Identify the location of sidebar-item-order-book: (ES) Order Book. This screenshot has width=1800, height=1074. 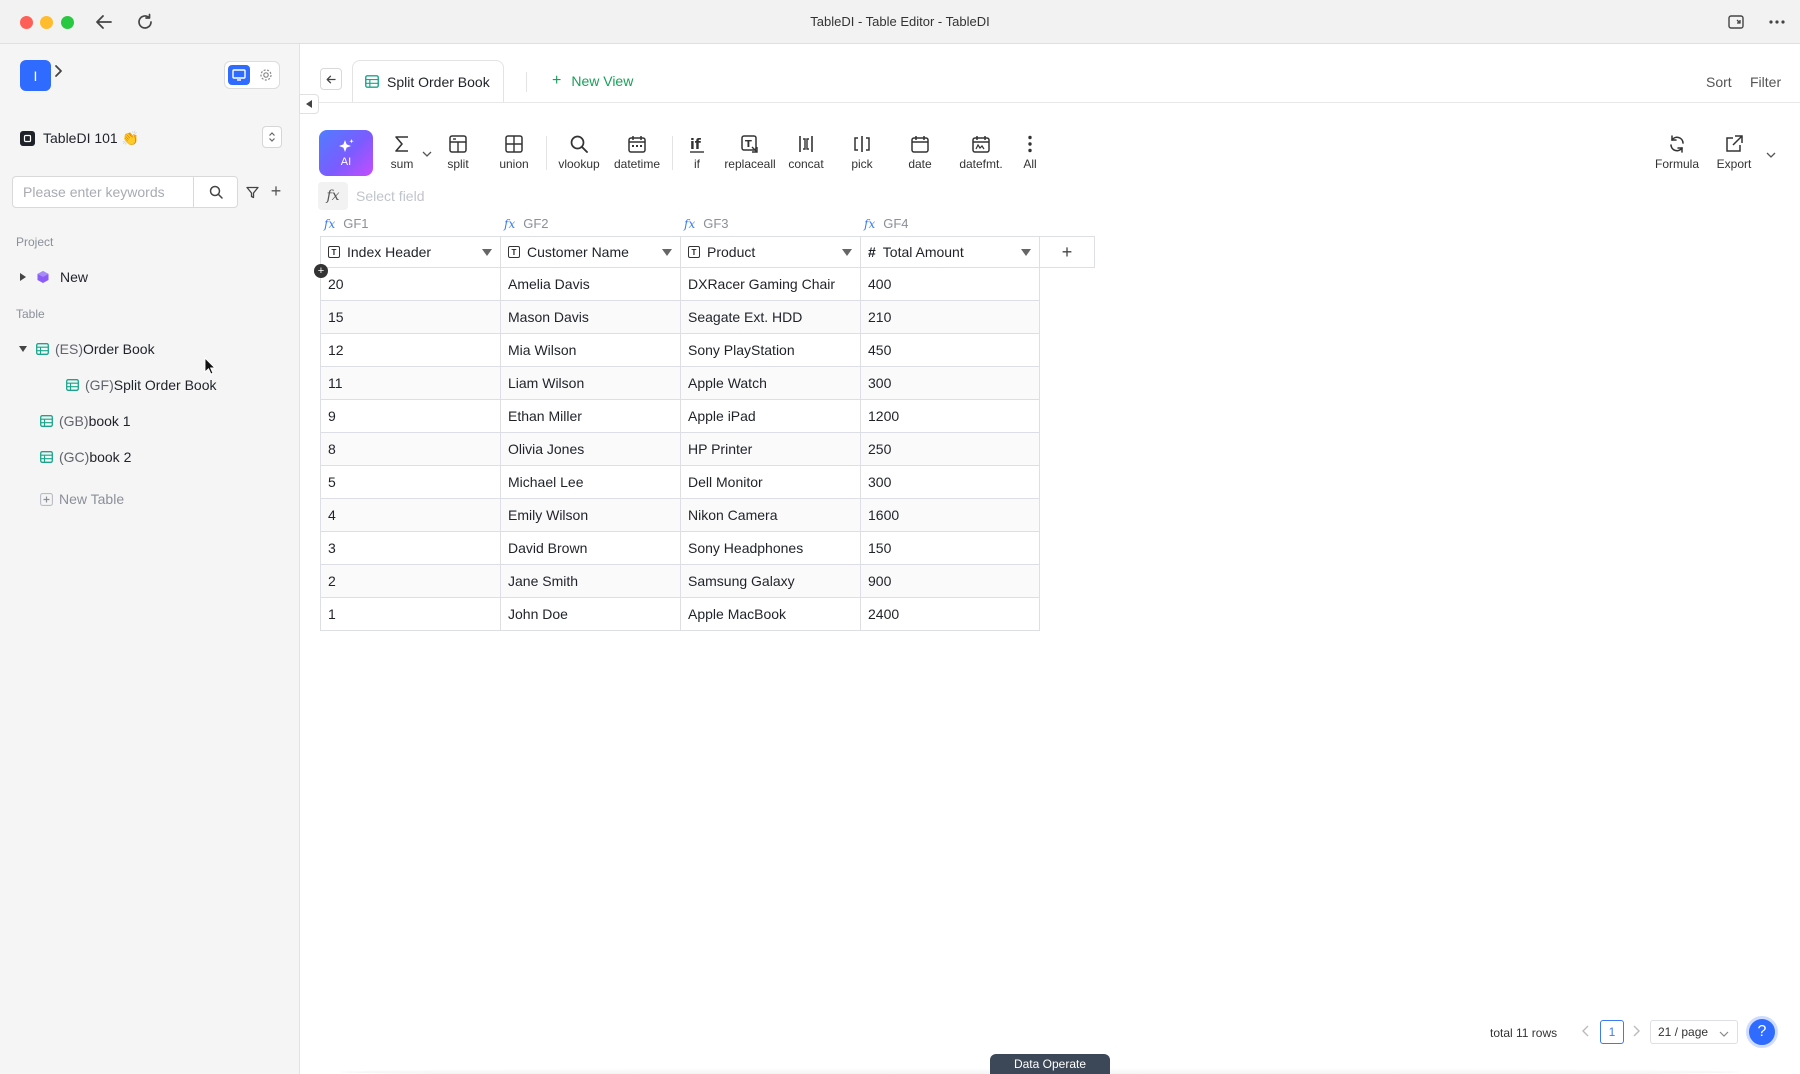
(86, 349).